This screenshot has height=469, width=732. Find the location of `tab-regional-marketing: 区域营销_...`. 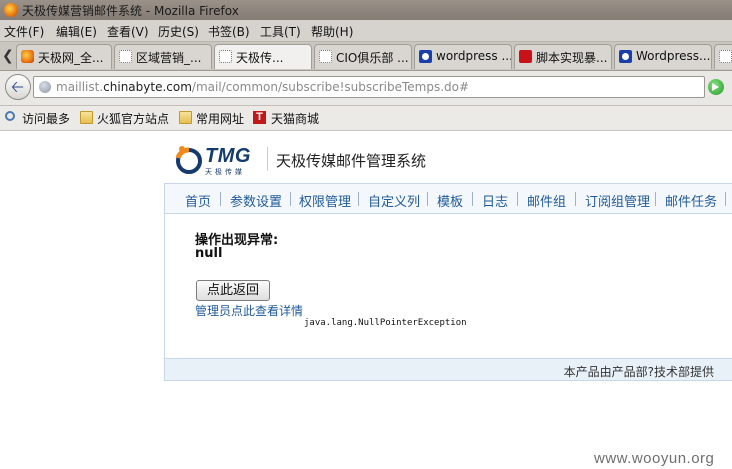

tab-regional-marketing: 区域营销_... is located at coordinates (163, 56).